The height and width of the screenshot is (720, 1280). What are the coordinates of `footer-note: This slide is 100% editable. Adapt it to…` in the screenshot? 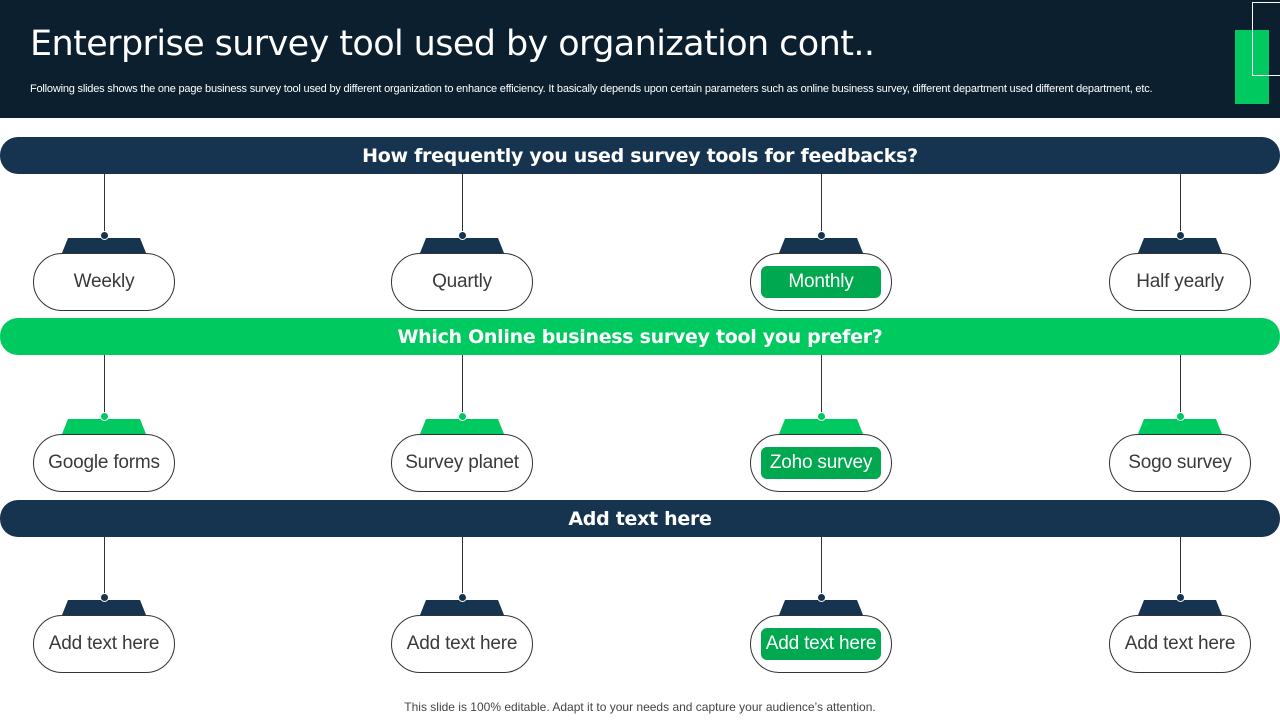 It's located at (640, 707).